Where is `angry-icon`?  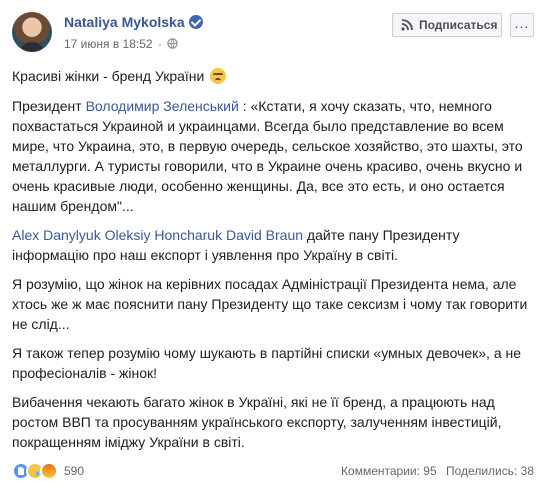
angry-icon is located at coordinates (49, 471).